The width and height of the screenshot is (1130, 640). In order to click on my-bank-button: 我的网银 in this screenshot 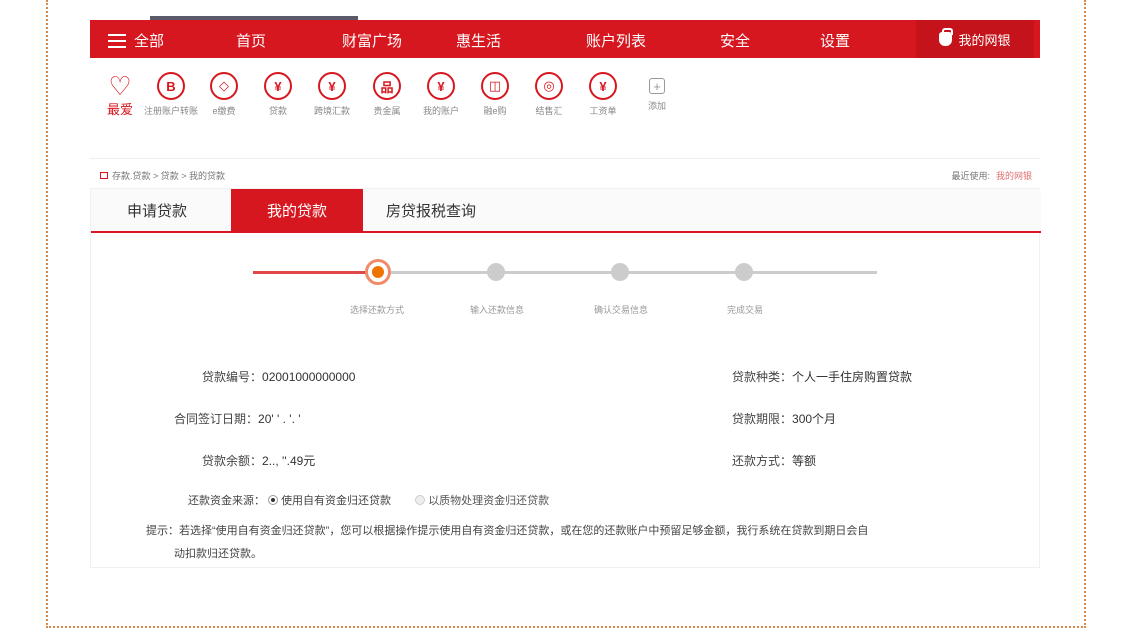, I will do `click(975, 39)`.